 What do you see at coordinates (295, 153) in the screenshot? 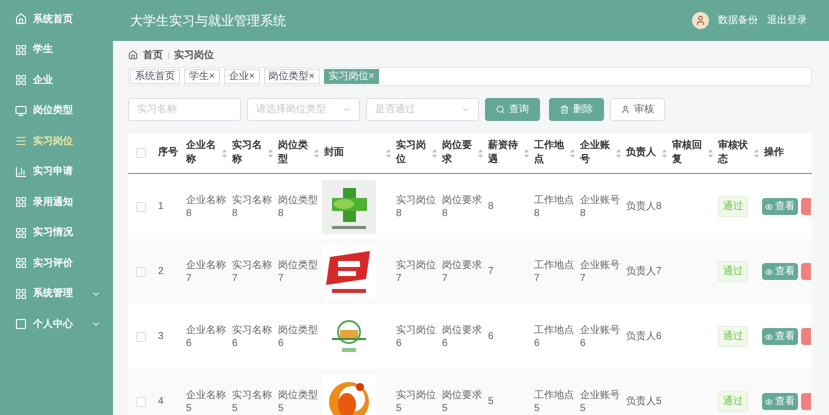
I see `column-header: 岗位类型` at bounding box center [295, 153].